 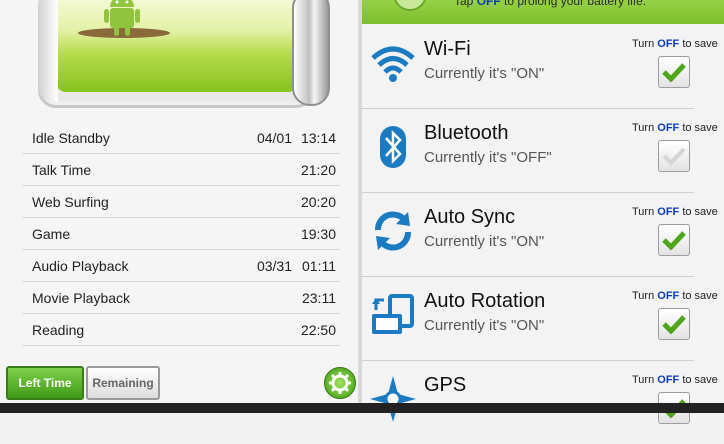 What do you see at coordinates (180, 54) in the screenshot?
I see `battery-graphic` at bounding box center [180, 54].